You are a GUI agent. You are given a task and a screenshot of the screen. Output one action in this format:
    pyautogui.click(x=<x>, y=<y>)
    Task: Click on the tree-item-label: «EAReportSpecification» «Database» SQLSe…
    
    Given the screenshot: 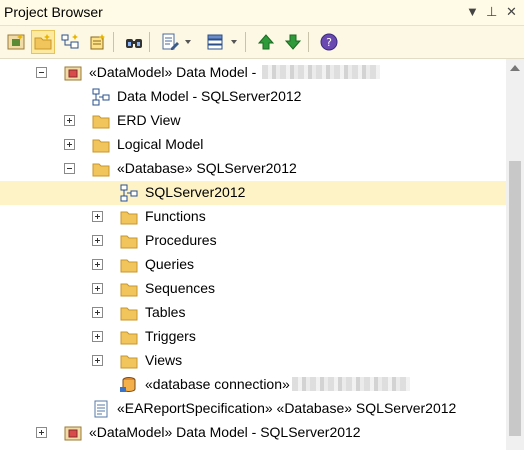 What is the action you would take?
    pyautogui.click(x=286, y=408)
    